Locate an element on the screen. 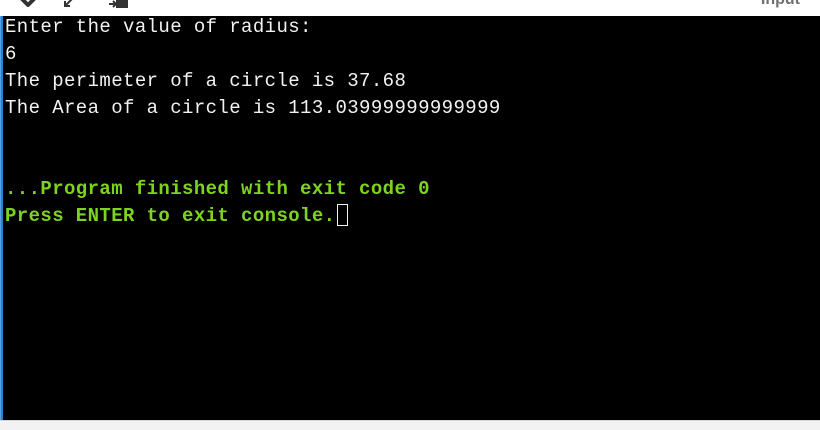 The height and width of the screenshot is (430, 820). exit-status-line: ...Program finished with exit code 0 is located at coordinates (217, 189).